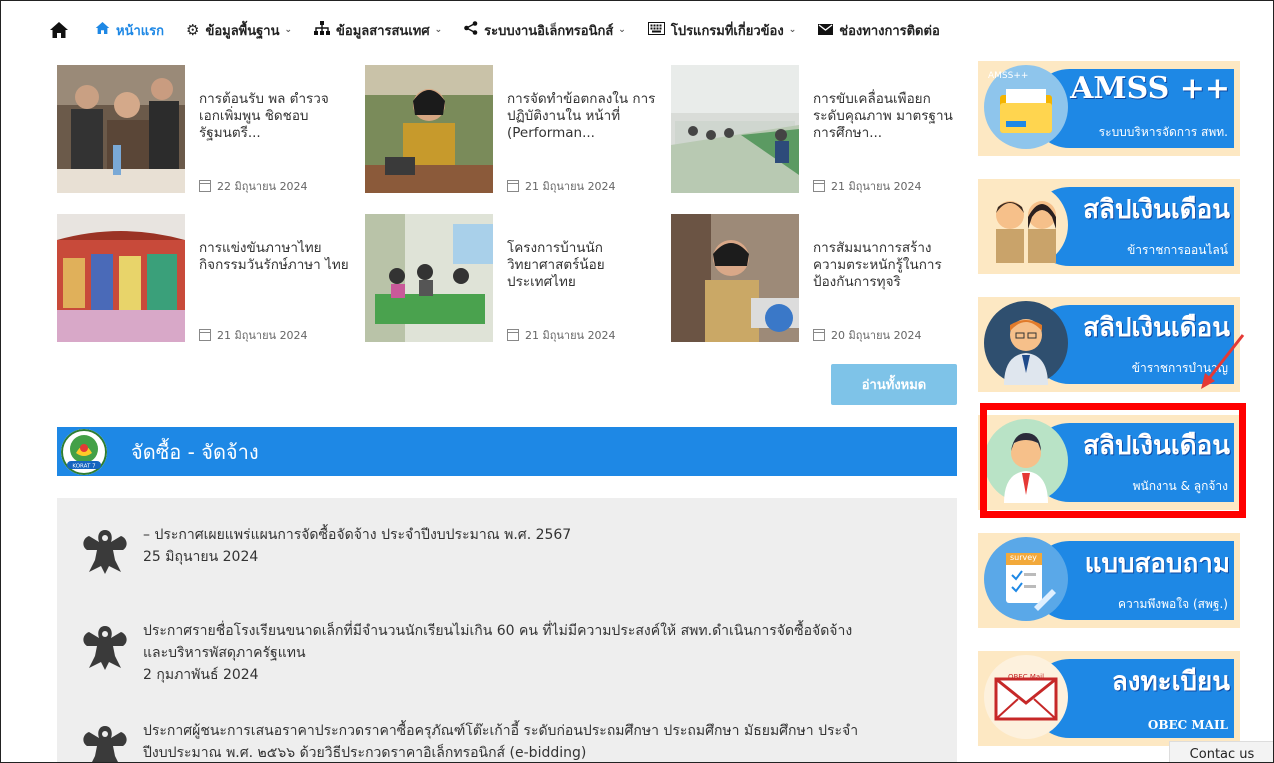  What do you see at coordinates (1026, 697) in the screenshot?
I see `mail-icon` at bounding box center [1026, 697].